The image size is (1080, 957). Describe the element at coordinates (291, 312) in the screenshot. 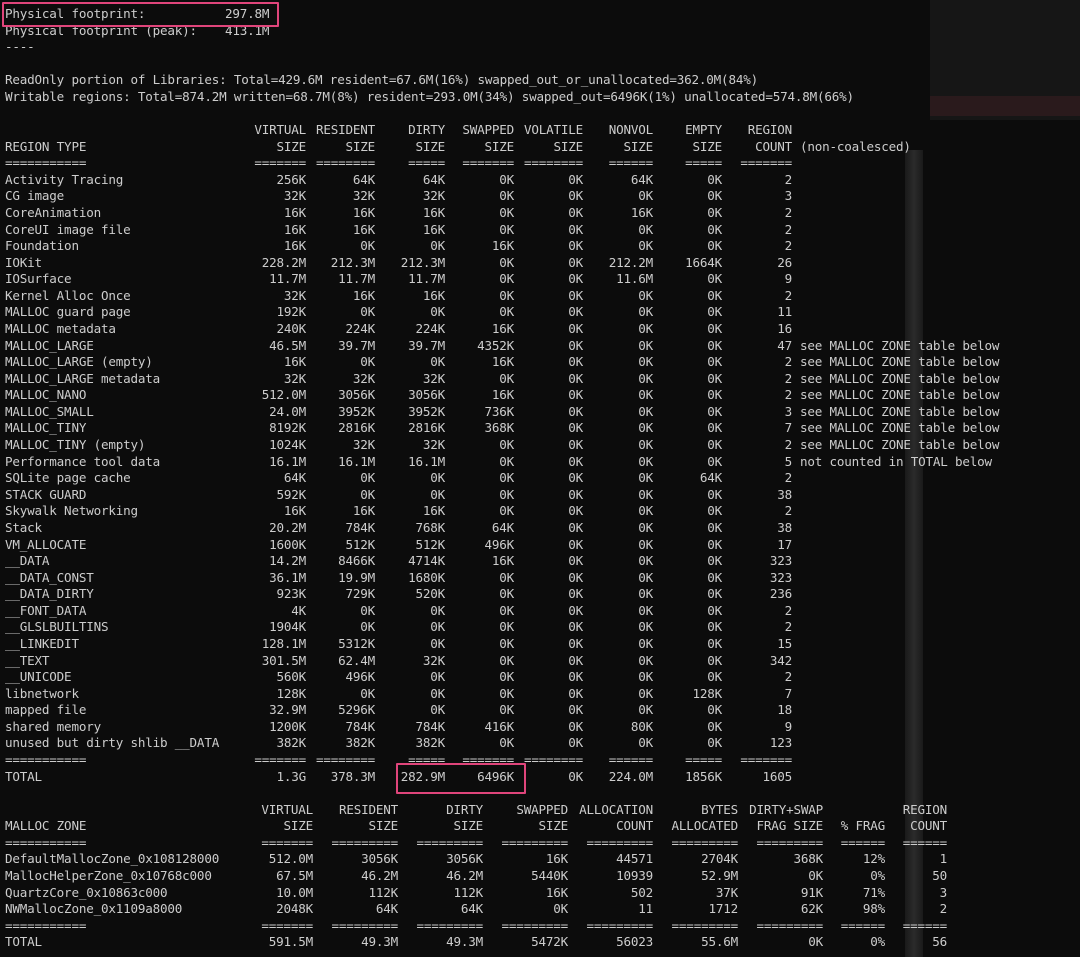

I see `table-cell: 192K` at that location.